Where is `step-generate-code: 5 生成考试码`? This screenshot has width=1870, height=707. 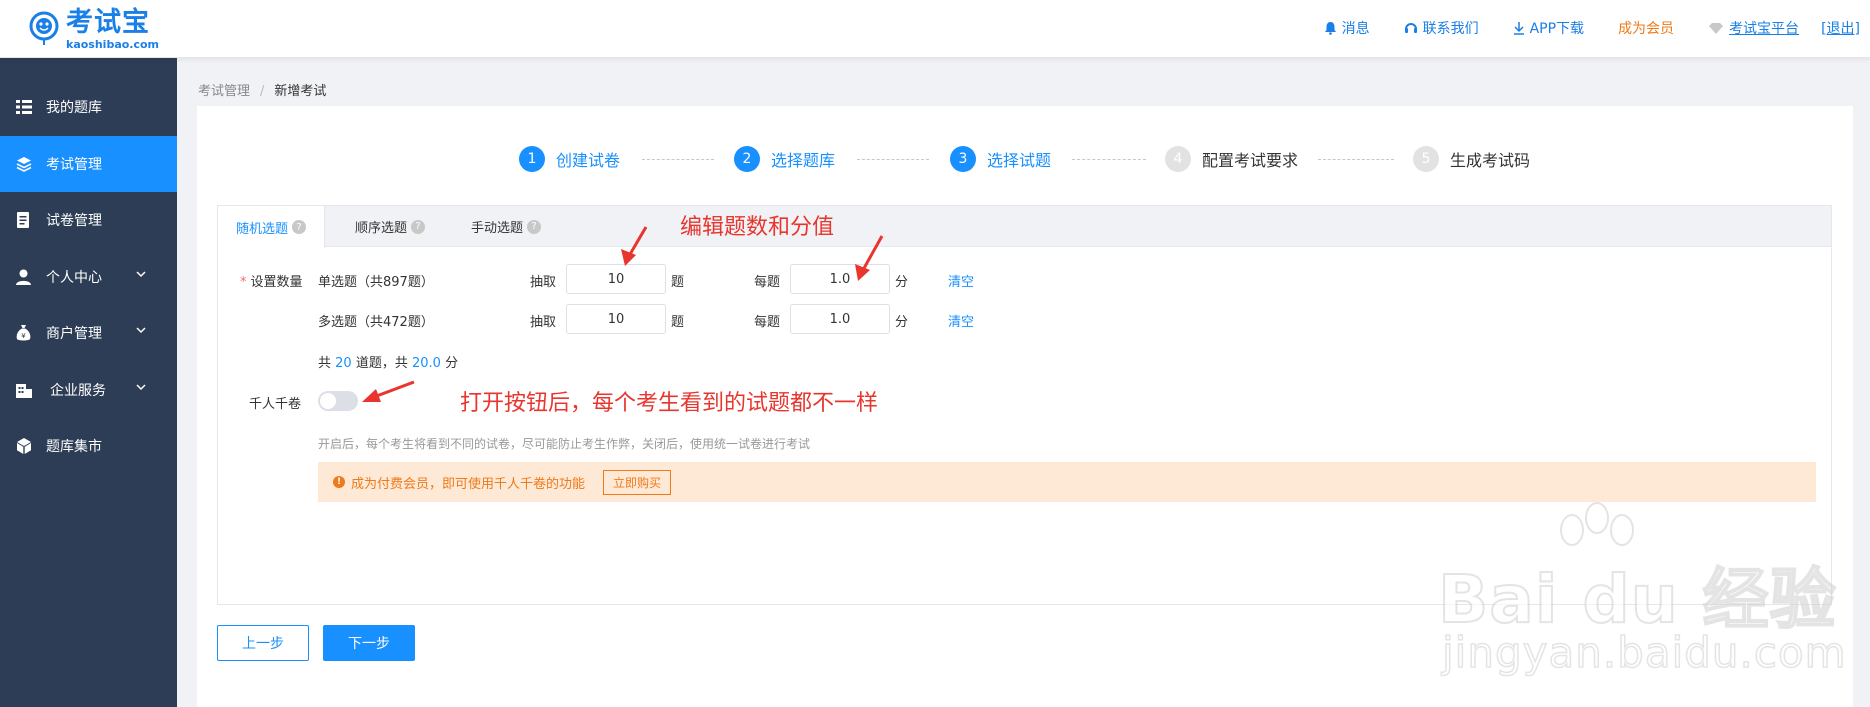
step-generate-code: 5 生成考试码 is located at coordinates (1471, 159).